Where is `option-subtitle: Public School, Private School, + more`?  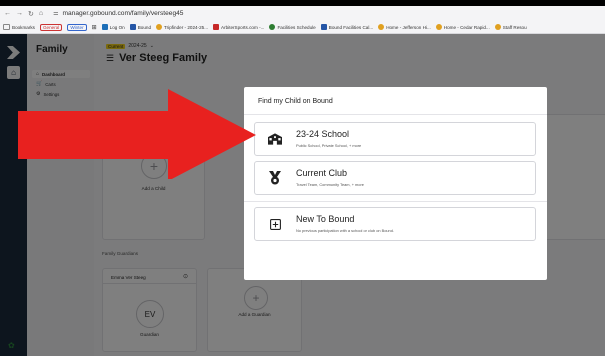
option-subtitle: Public School, Private School, + more is located at coordinates (329, 145).